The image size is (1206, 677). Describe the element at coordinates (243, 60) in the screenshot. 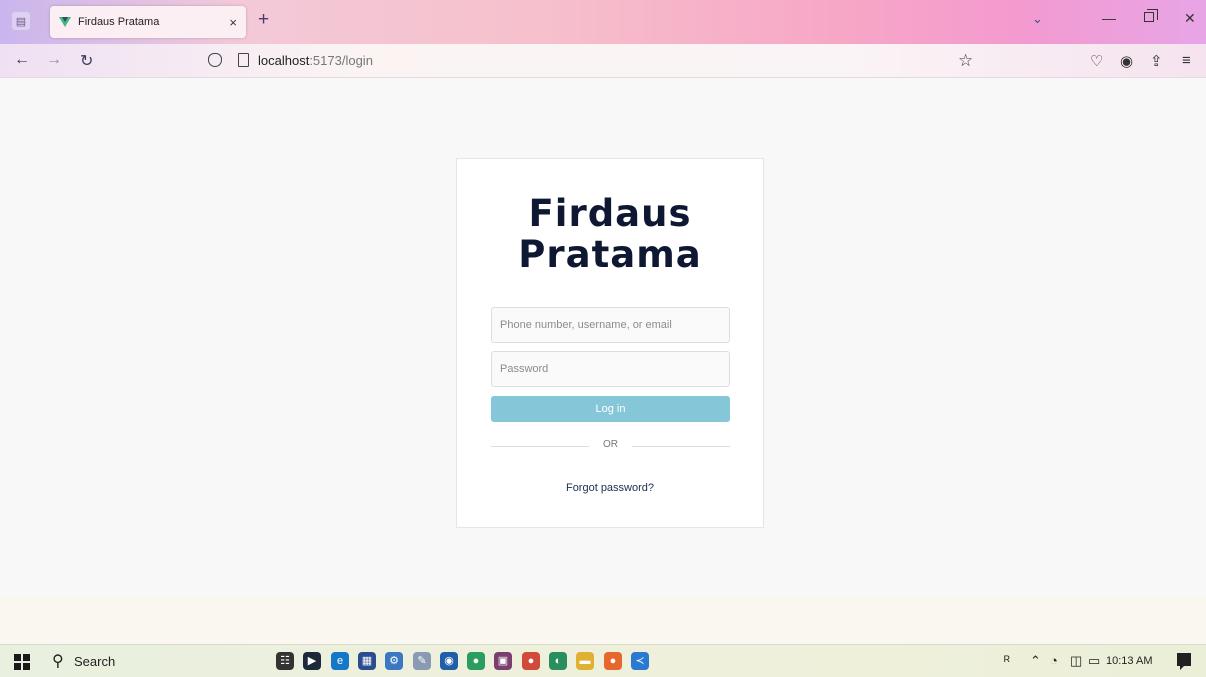

I see `page-info-icon` at that location.